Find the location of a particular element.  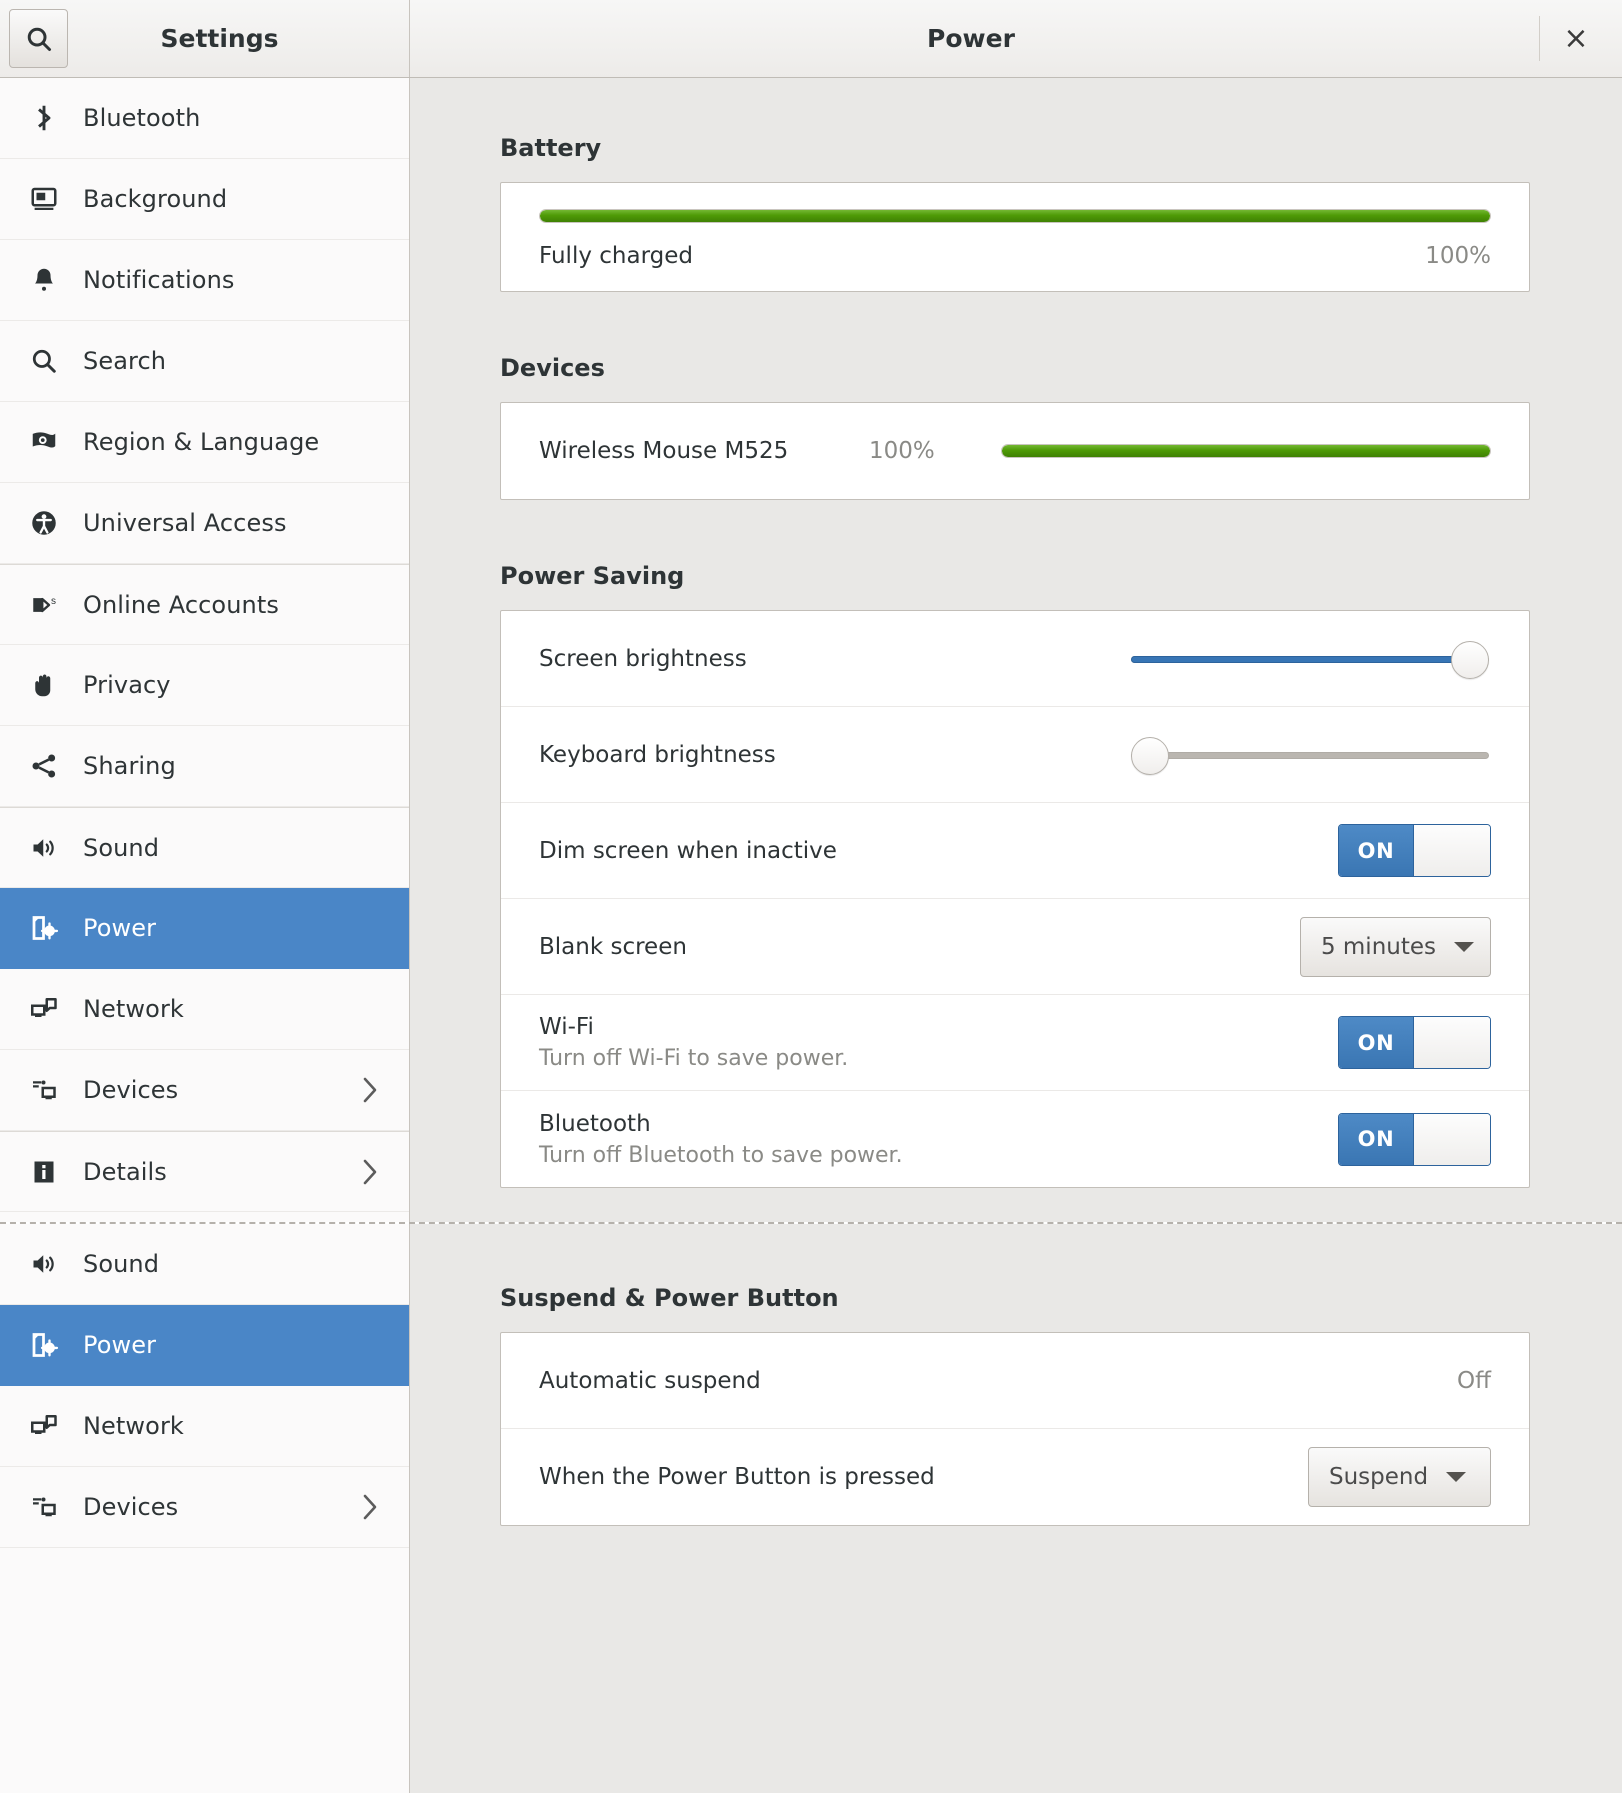

power-icon is located at coordinates (44, 928).